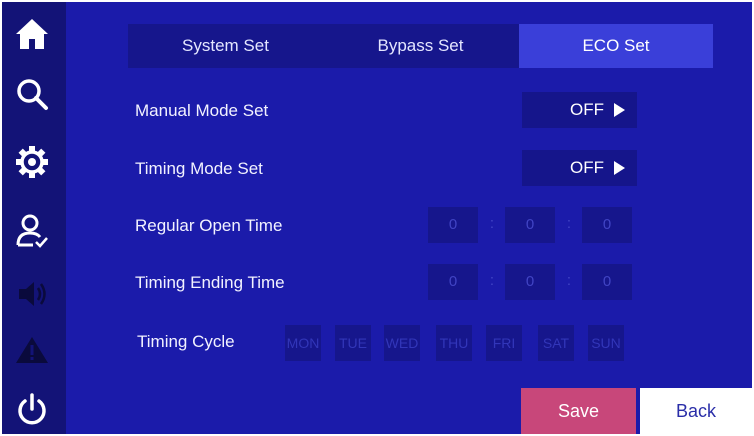 The height and width of the screenshot is (436, 754). Describe the element at coordinates (303, 343) in the screenshot. I see `day-toggle-mon: MON` at that location.